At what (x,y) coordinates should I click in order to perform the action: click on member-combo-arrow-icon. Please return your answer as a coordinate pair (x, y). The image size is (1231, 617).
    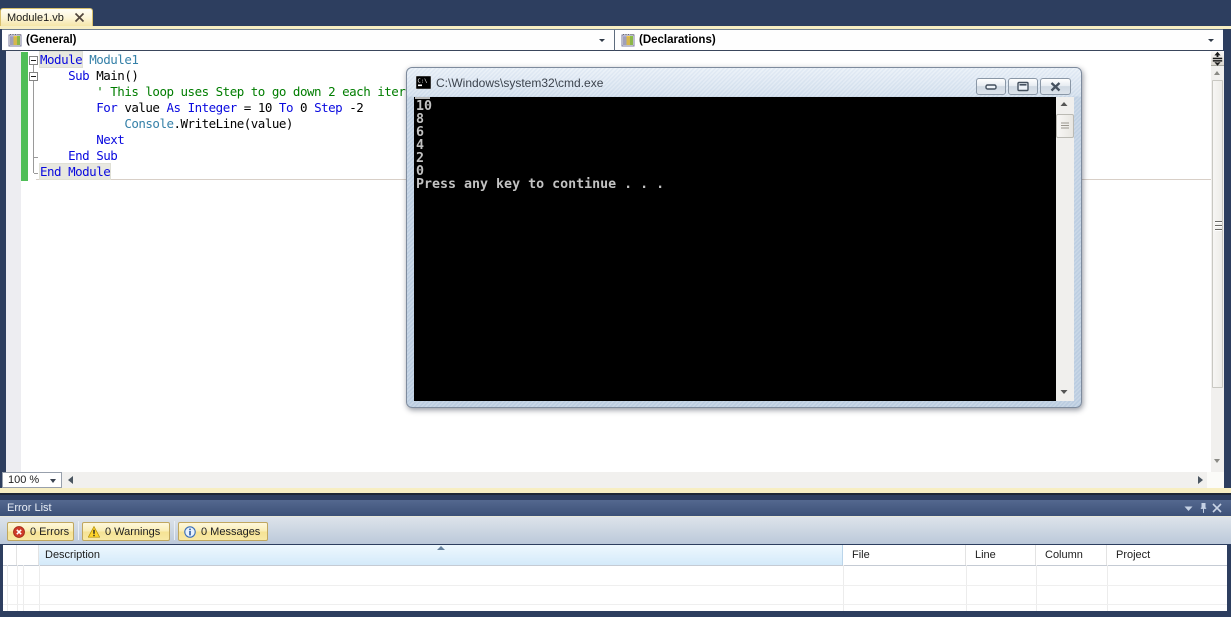
    Looking at the image, I should click on (1211, 40).